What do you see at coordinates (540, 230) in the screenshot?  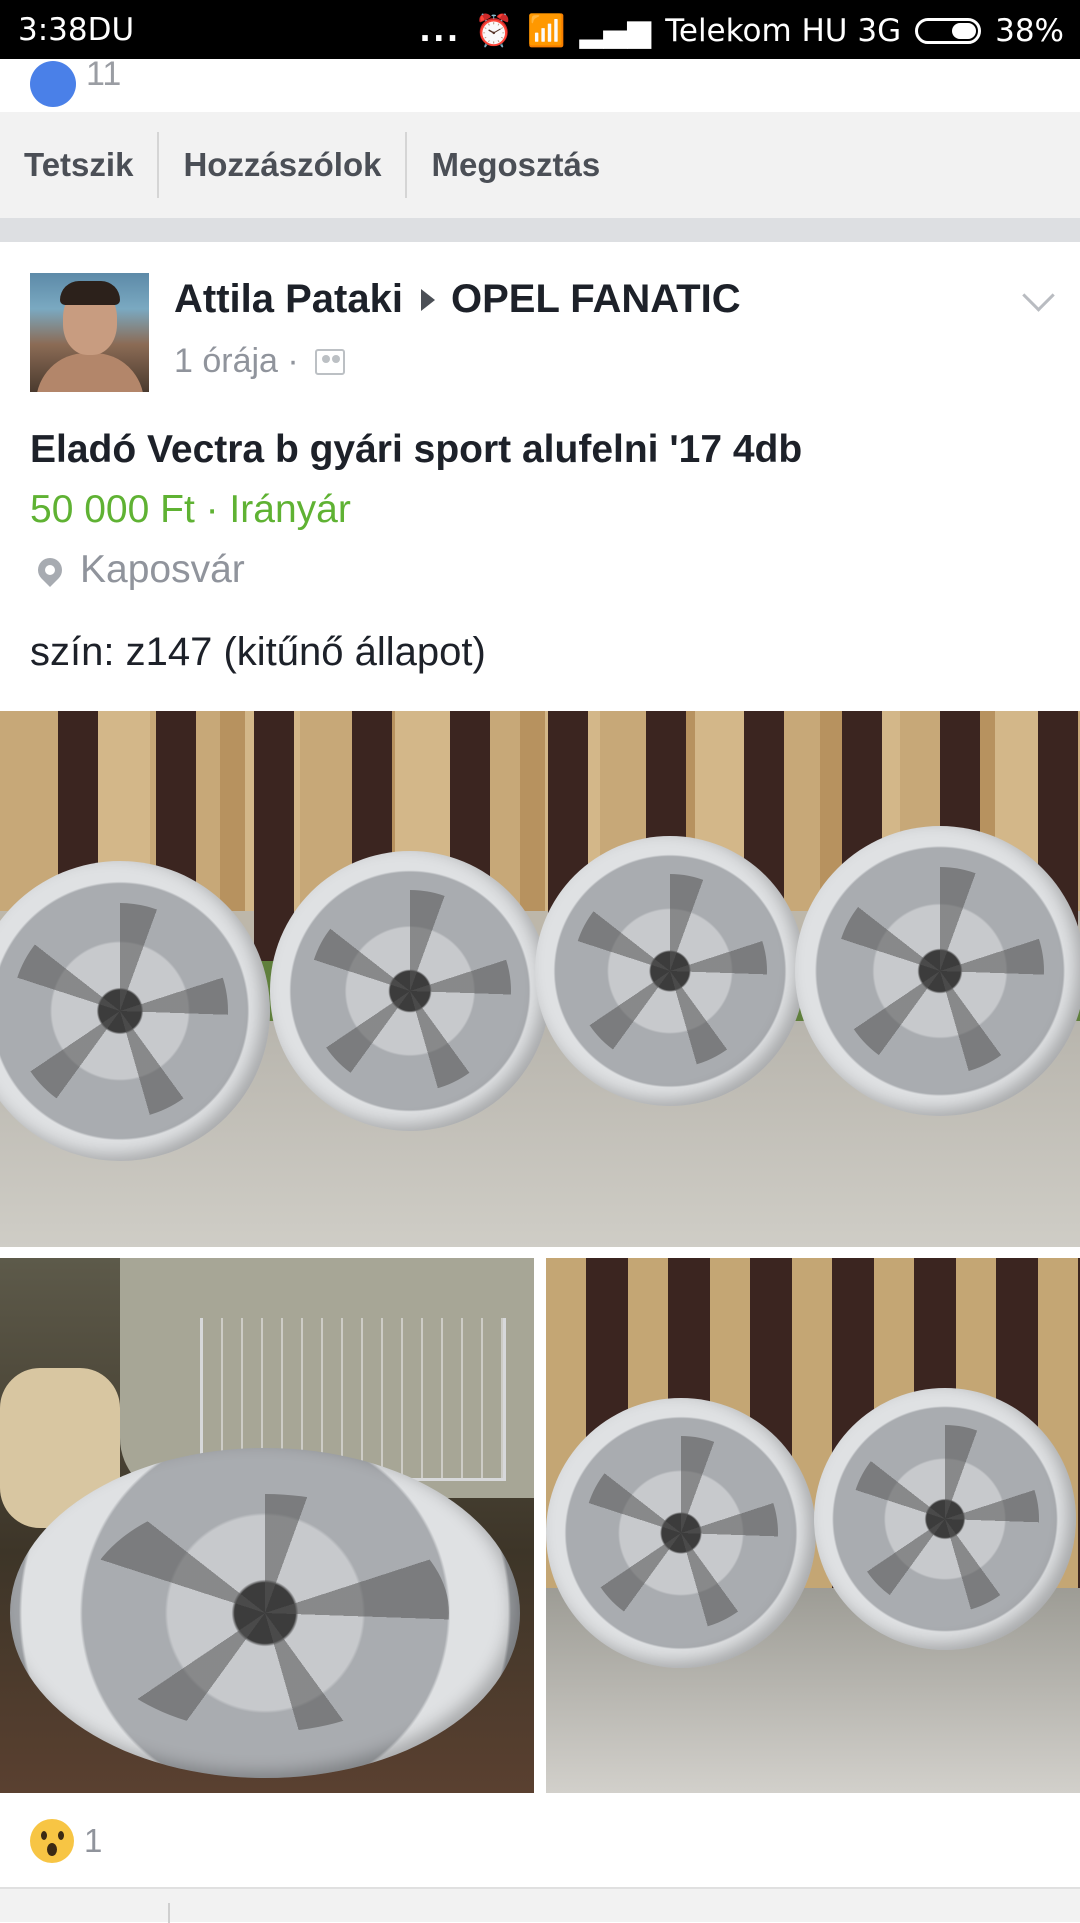 I see `feed-separator` at bounding box center [540, 230].